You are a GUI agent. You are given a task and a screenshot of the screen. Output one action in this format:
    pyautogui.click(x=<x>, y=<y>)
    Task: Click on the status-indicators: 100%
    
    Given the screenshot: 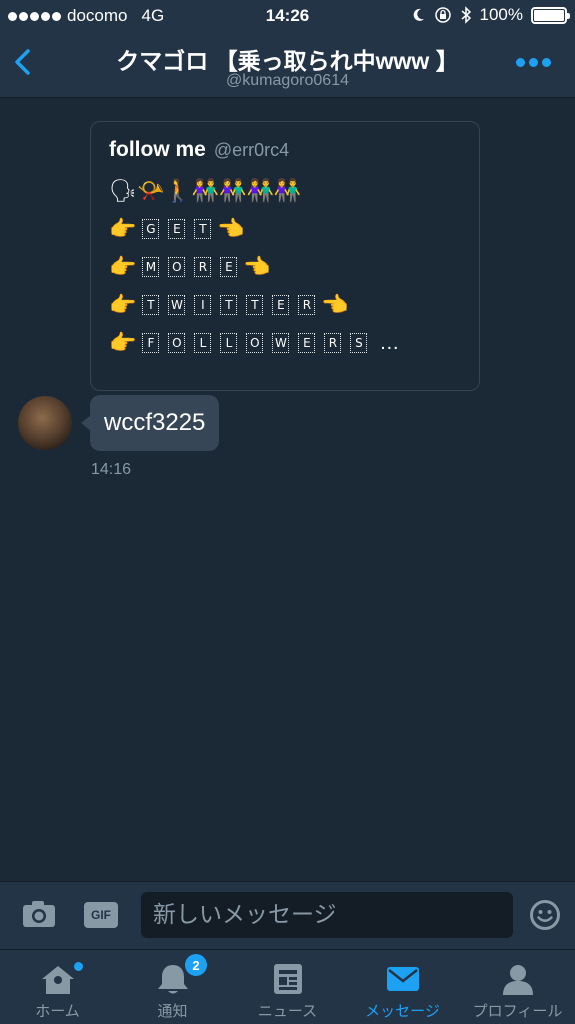 What is the action you would take?
    pyautogui.click(x=490, y=15)
    